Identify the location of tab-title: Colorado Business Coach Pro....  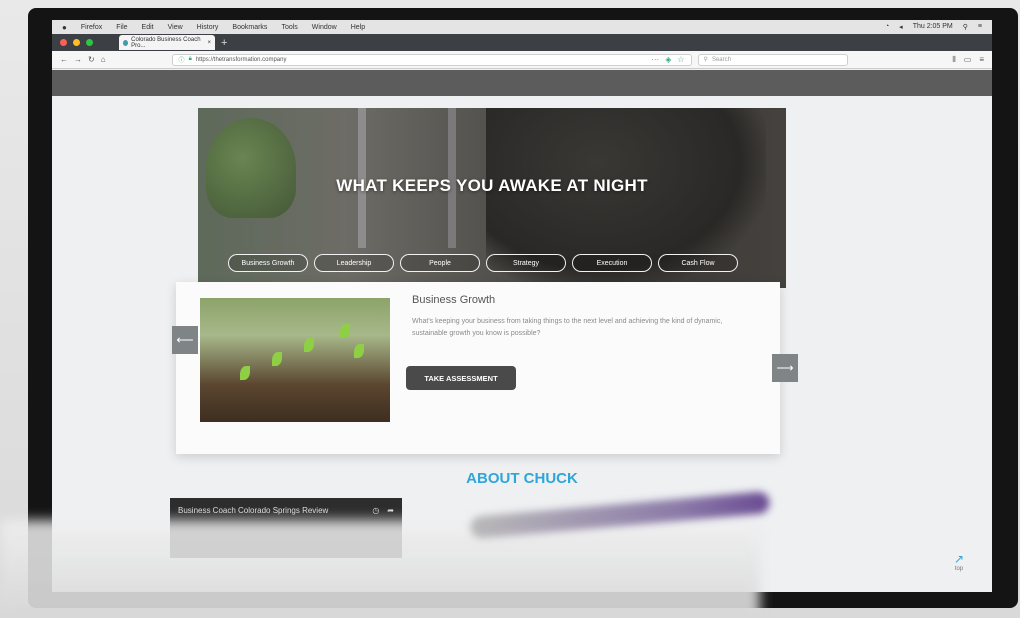
(166, 42).